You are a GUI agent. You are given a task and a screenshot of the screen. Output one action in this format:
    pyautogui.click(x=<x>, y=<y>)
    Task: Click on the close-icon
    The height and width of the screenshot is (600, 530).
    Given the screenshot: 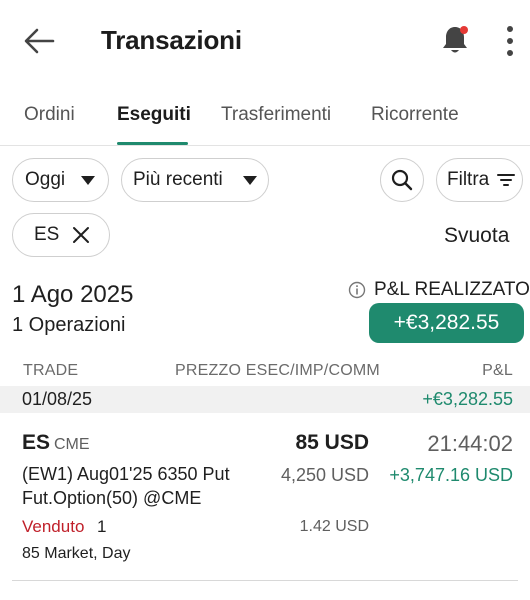 What is the action you would take?
    pyautogui.click(x=81, y=235)
    